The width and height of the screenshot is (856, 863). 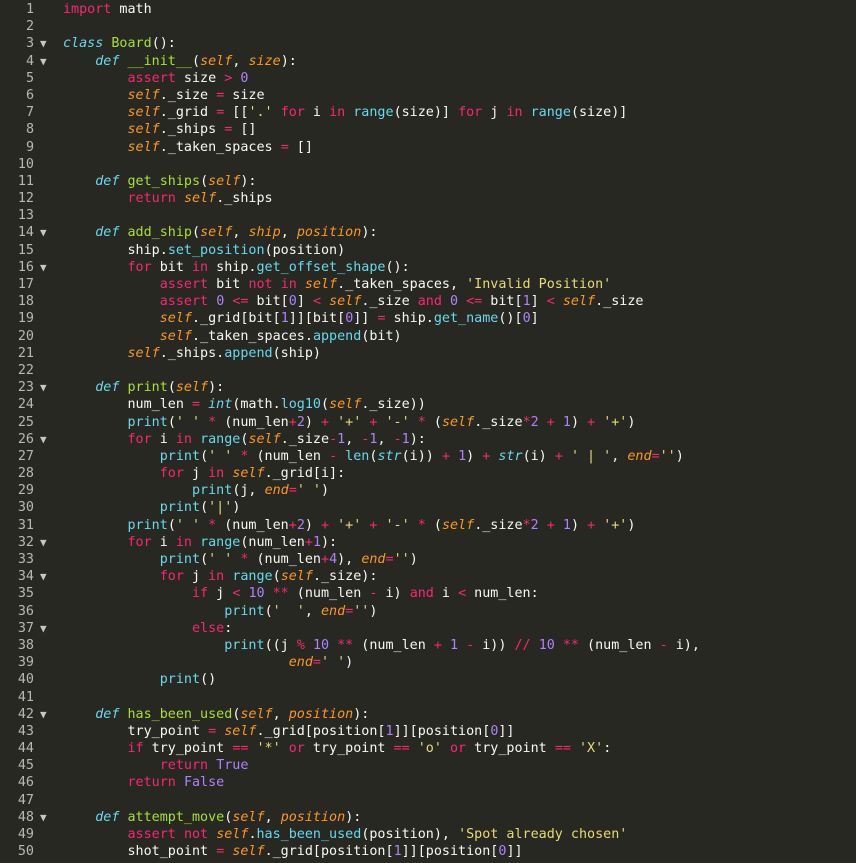 What do you see at coordinates (428, 679) in the screenshot?
I see `code-line: 40 print()` at bounding box center [428, 679].